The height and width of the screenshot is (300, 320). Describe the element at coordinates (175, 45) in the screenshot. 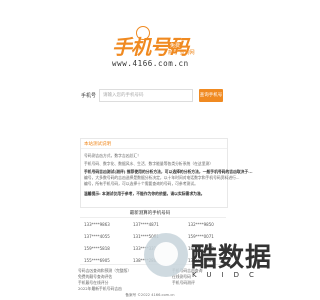

I see `logo-badge: 免费` at that location.